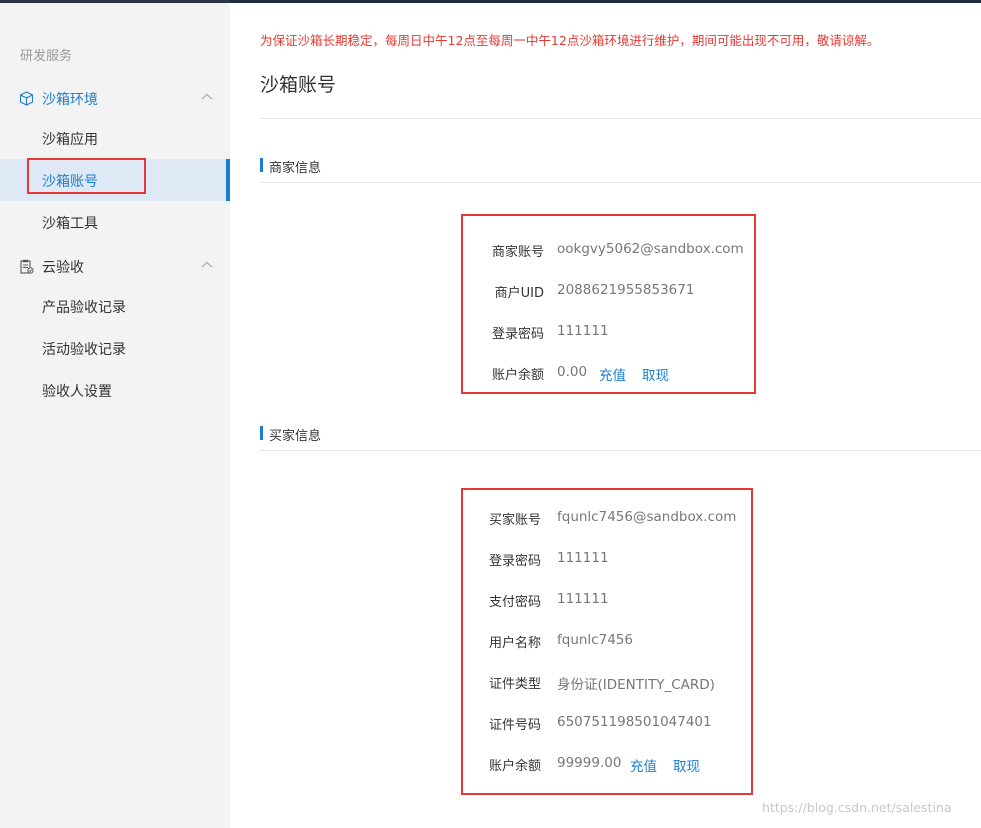 The image size is (981, 828). I want to click on buyer-pay-password-row: 支付密码 111111, so click(607, 601).